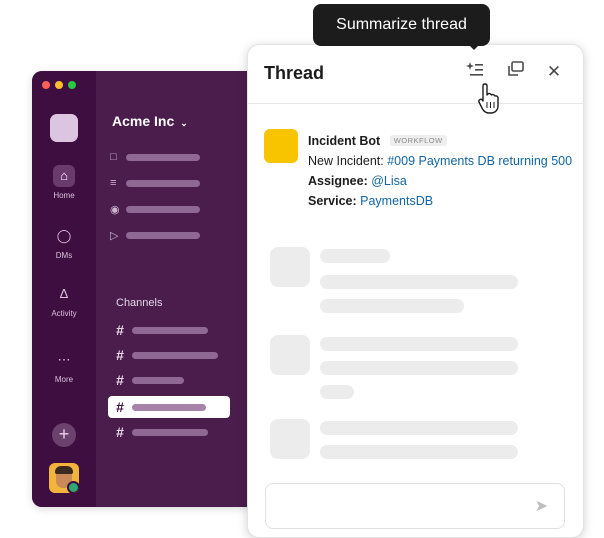 The height and width of the screenshot is (538, 604). I want to click on tooltip-arrow, so click(474, 47).